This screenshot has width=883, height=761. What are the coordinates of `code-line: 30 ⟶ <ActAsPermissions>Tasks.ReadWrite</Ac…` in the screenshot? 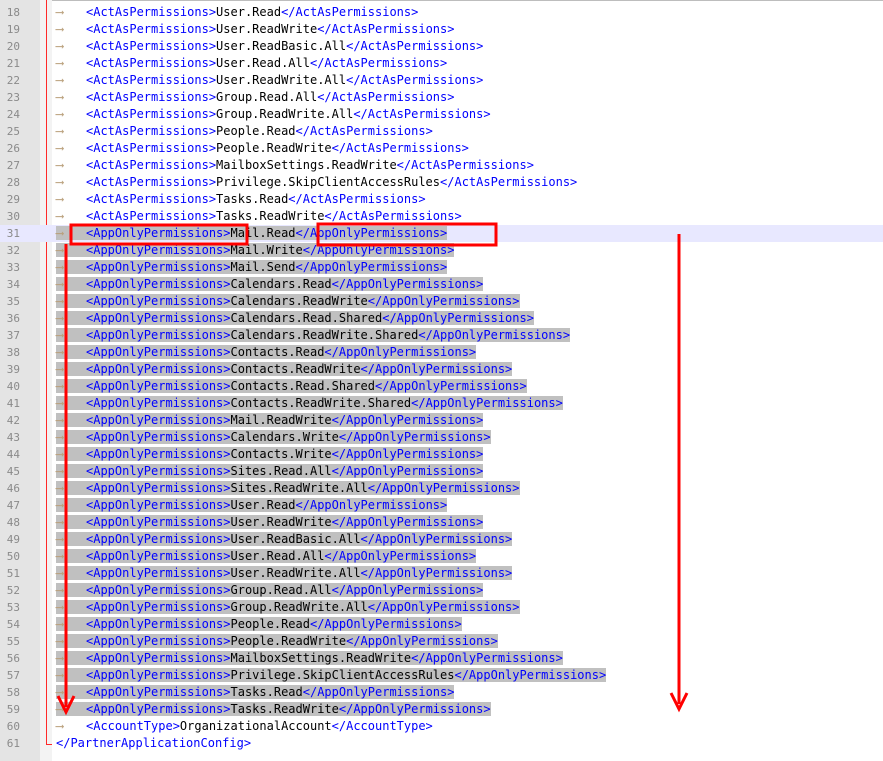 It's located at (441, 216).